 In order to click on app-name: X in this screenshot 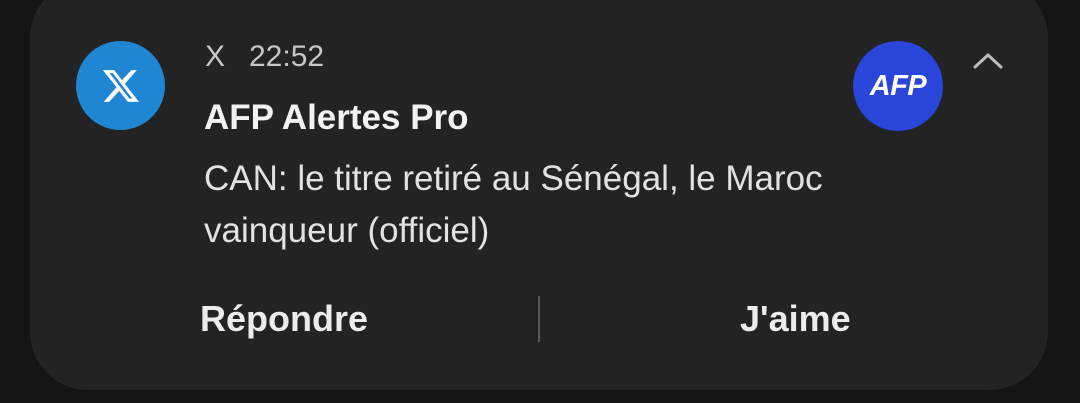, I will do `click(215, 56)`.